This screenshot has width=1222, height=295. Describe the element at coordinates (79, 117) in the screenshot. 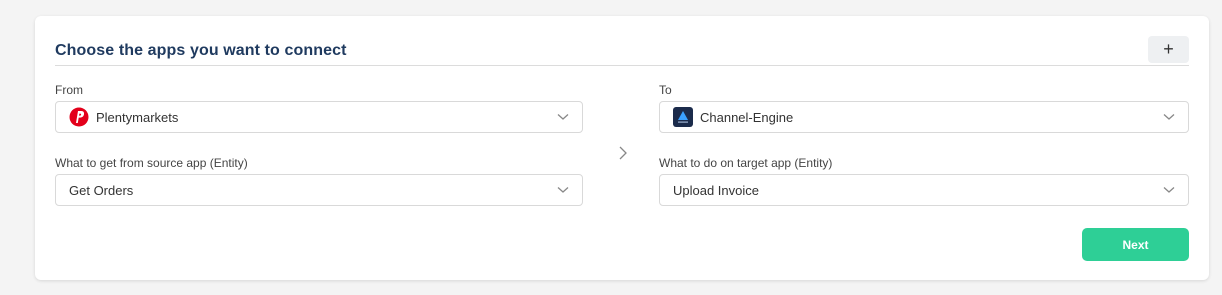

I see `plentymarkets-logo-icon` at that location.